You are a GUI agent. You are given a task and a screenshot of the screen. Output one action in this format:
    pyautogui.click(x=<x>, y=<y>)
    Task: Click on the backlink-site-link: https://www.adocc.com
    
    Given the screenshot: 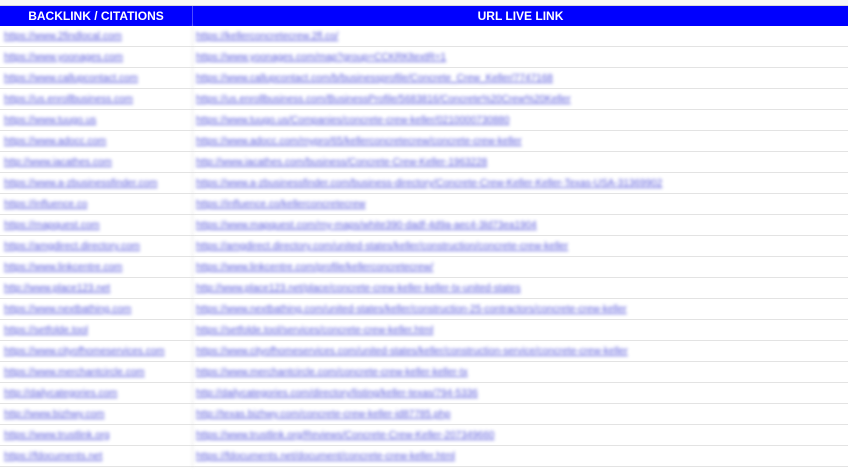 What is the action you would take?
    pyautogui.click(x=96, y=141)
    